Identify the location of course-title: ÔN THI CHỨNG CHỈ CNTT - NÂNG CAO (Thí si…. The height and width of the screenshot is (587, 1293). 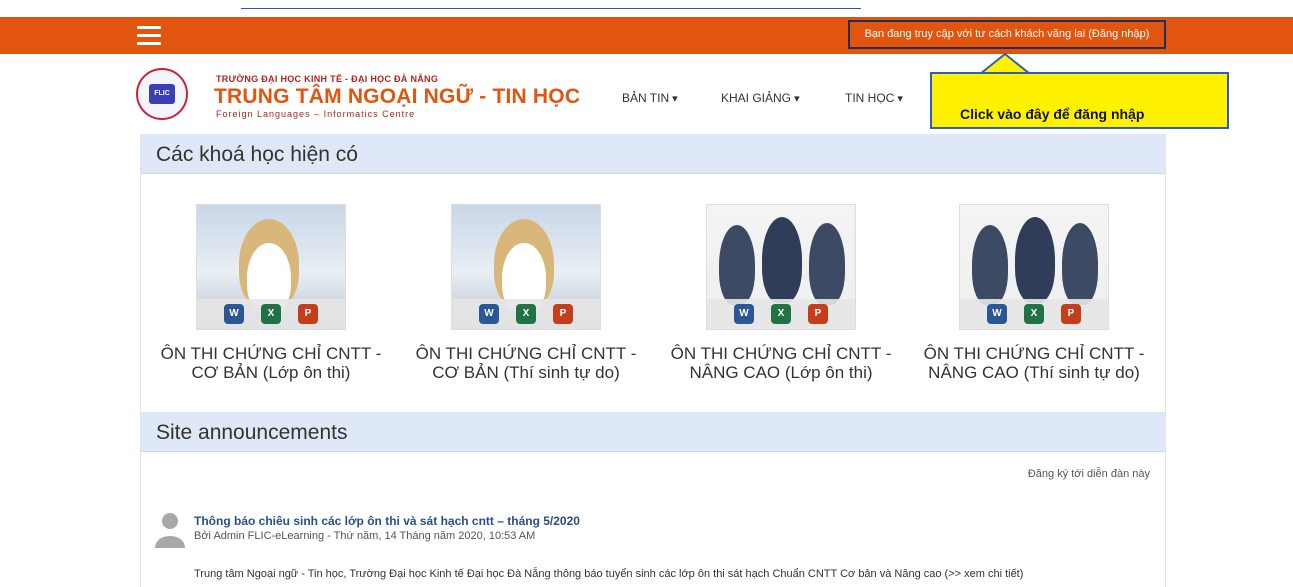
(1034, 363).